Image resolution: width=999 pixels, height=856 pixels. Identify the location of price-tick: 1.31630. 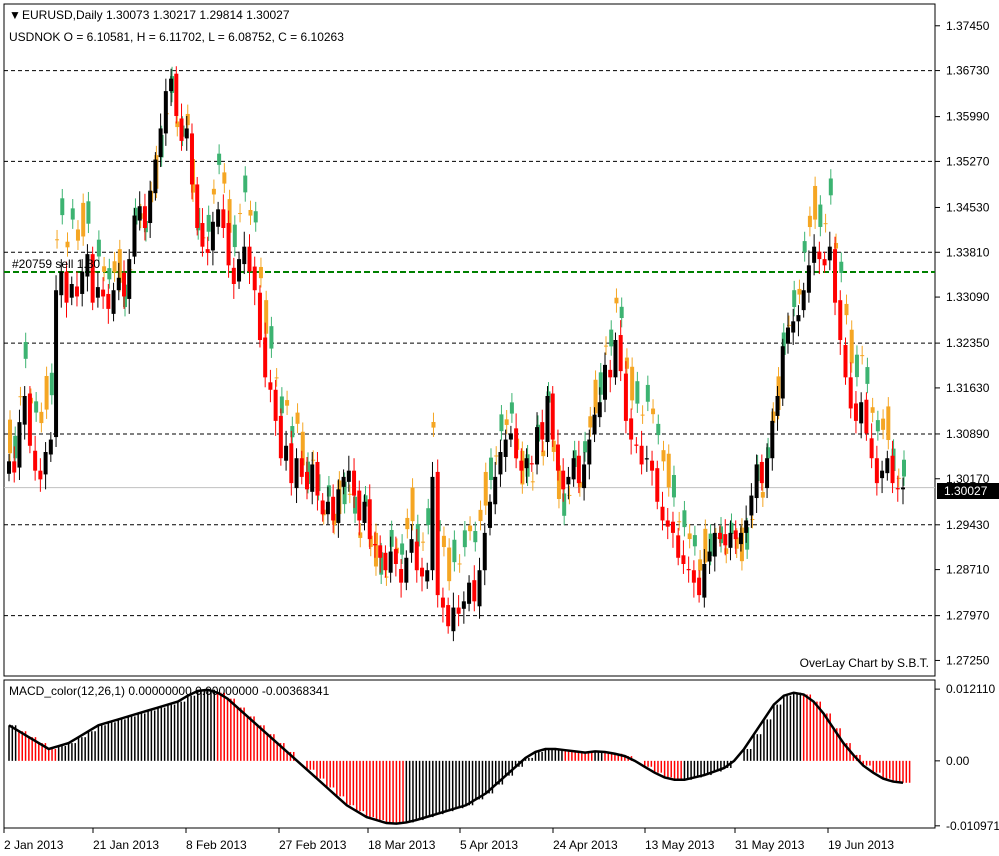
(968, 388).